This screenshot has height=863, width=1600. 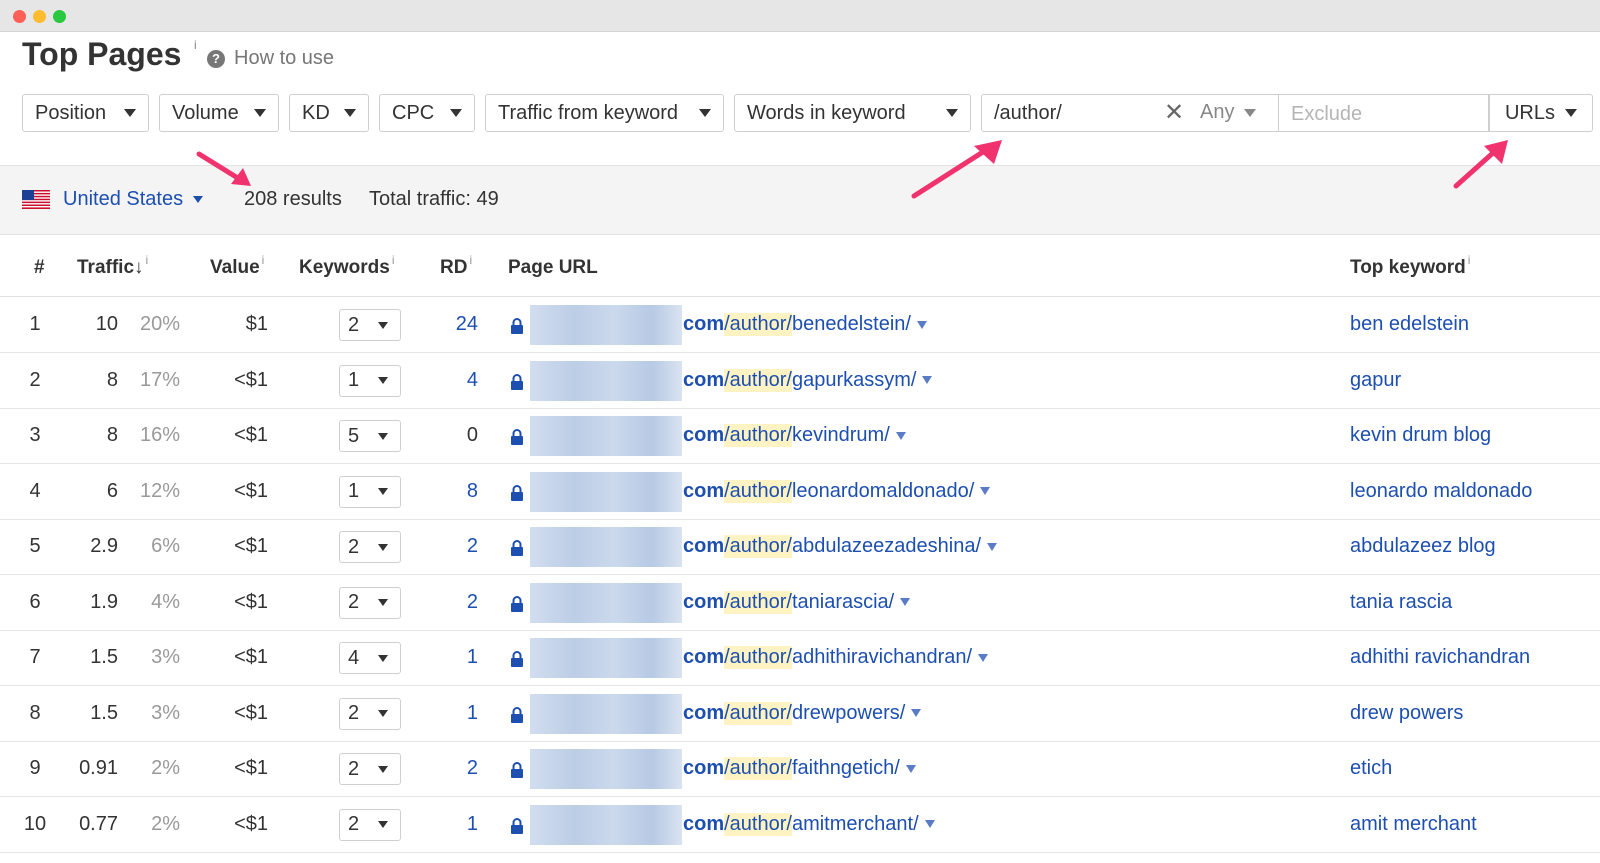 What do you see at coordinates (1401, 602) in the screenshot?
I see `top-keyword-link: tania rascia` at bounding box center [1401, 602].